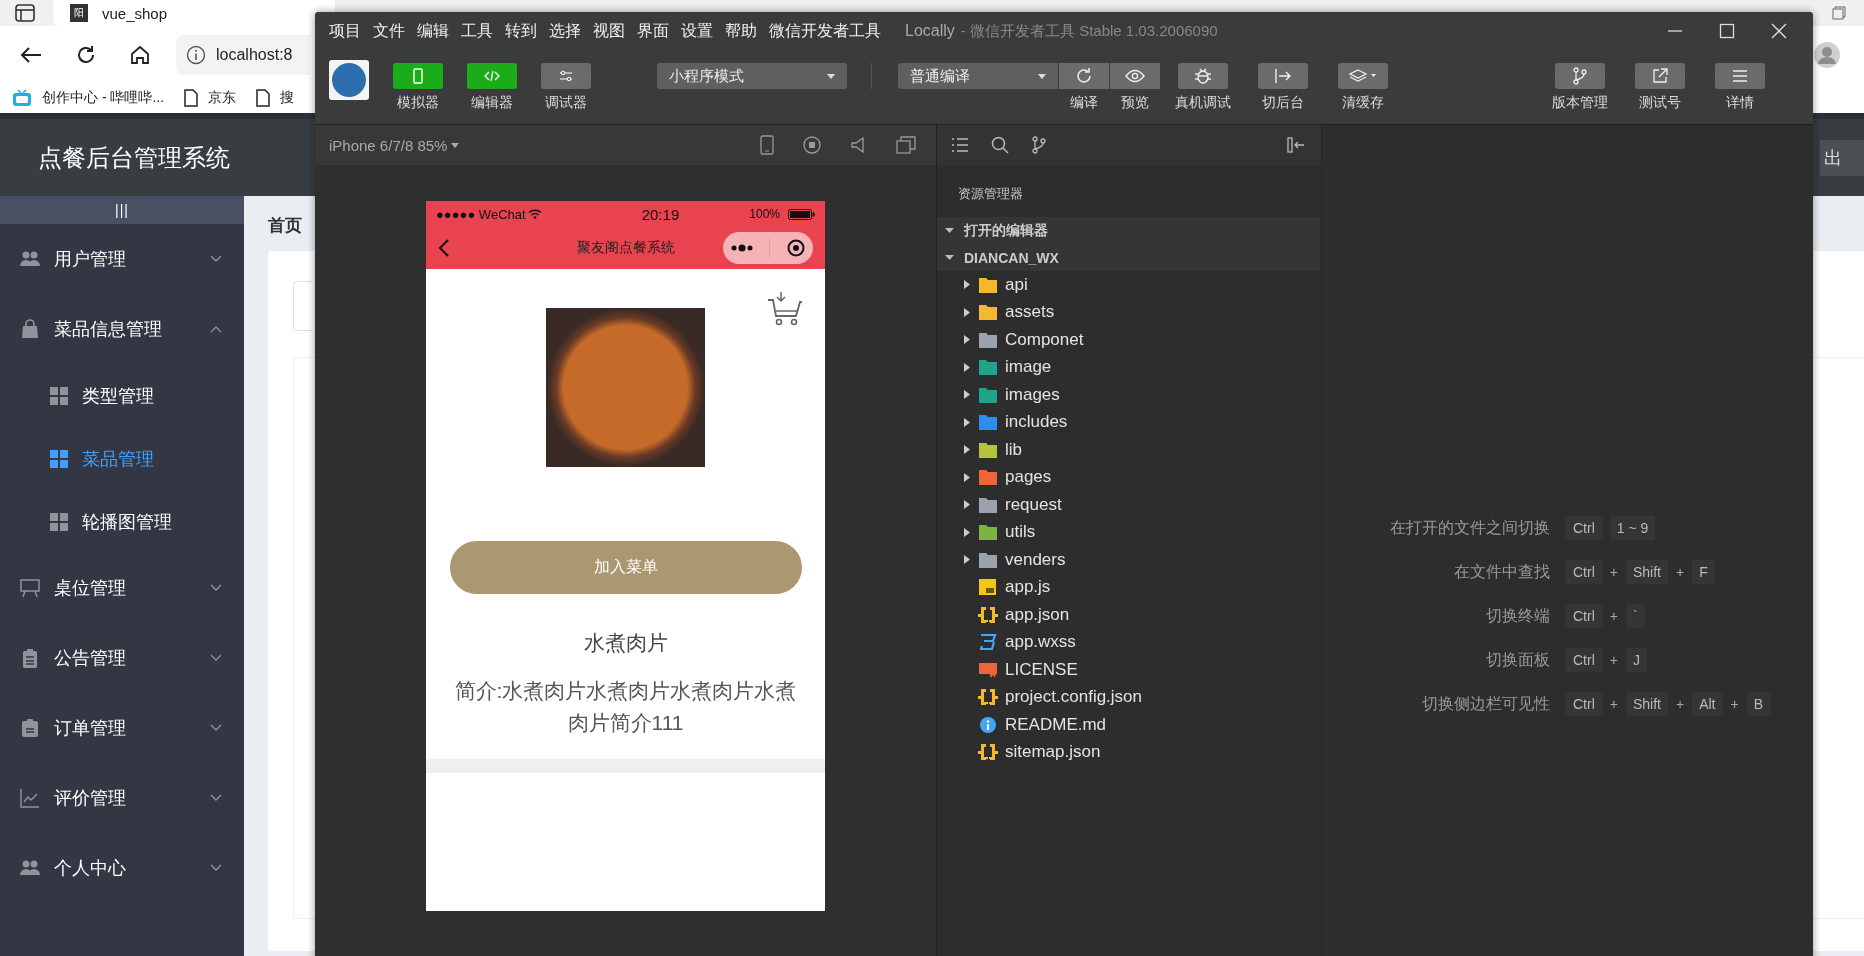 Image resolution: width=1864 pixels, height=956 pixels. Describe the element at coordinates (122, 395) in the screenshot. I see `submenu-item: 类型管理` at that location.